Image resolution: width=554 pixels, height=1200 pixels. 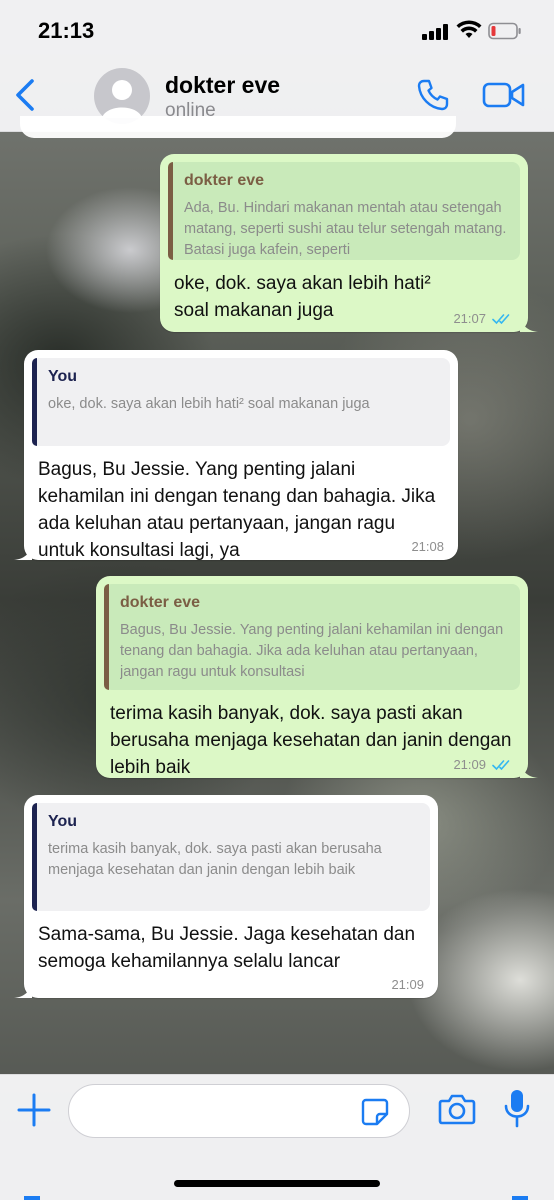 I want to click on message-time: 21:08, so click(x=427, y=546).